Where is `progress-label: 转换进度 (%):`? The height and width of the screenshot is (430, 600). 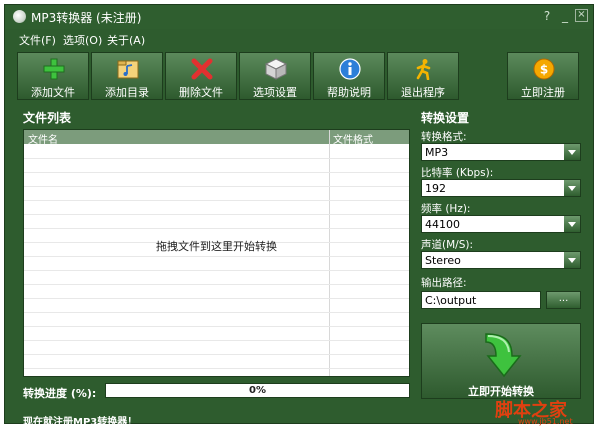 progress-label: 转换进度 (%): is located at coordinates (60, 393).